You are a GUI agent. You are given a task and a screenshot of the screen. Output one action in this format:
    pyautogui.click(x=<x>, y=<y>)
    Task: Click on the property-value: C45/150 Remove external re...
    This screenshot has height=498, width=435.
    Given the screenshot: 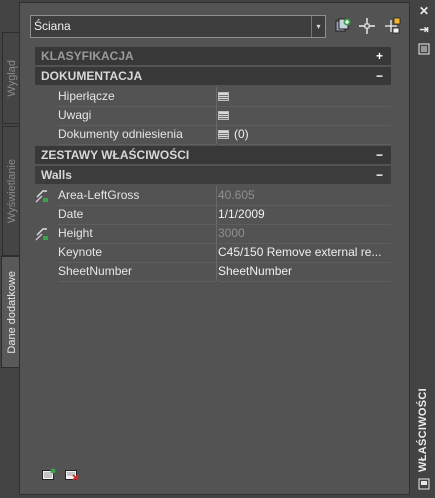 What is the action you would take?
    pyautogui.click(x=304, y=253)
    